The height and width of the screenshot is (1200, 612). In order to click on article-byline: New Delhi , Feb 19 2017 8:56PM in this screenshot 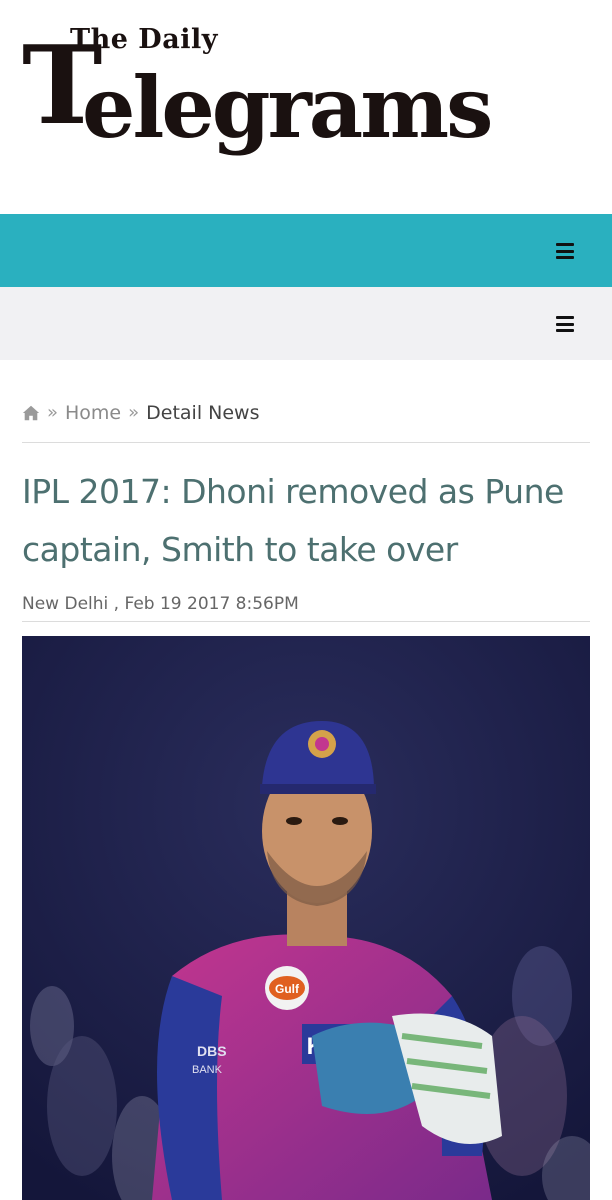, I will do `click(306, 608)`.